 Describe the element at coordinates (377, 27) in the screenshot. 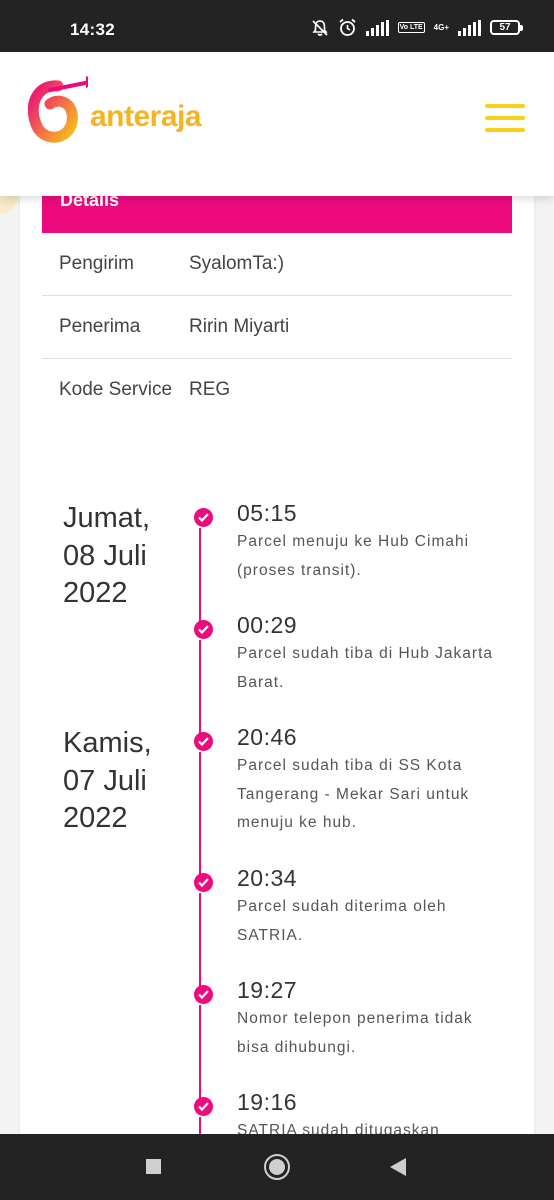

I see `signal-strength-icon` at that location.